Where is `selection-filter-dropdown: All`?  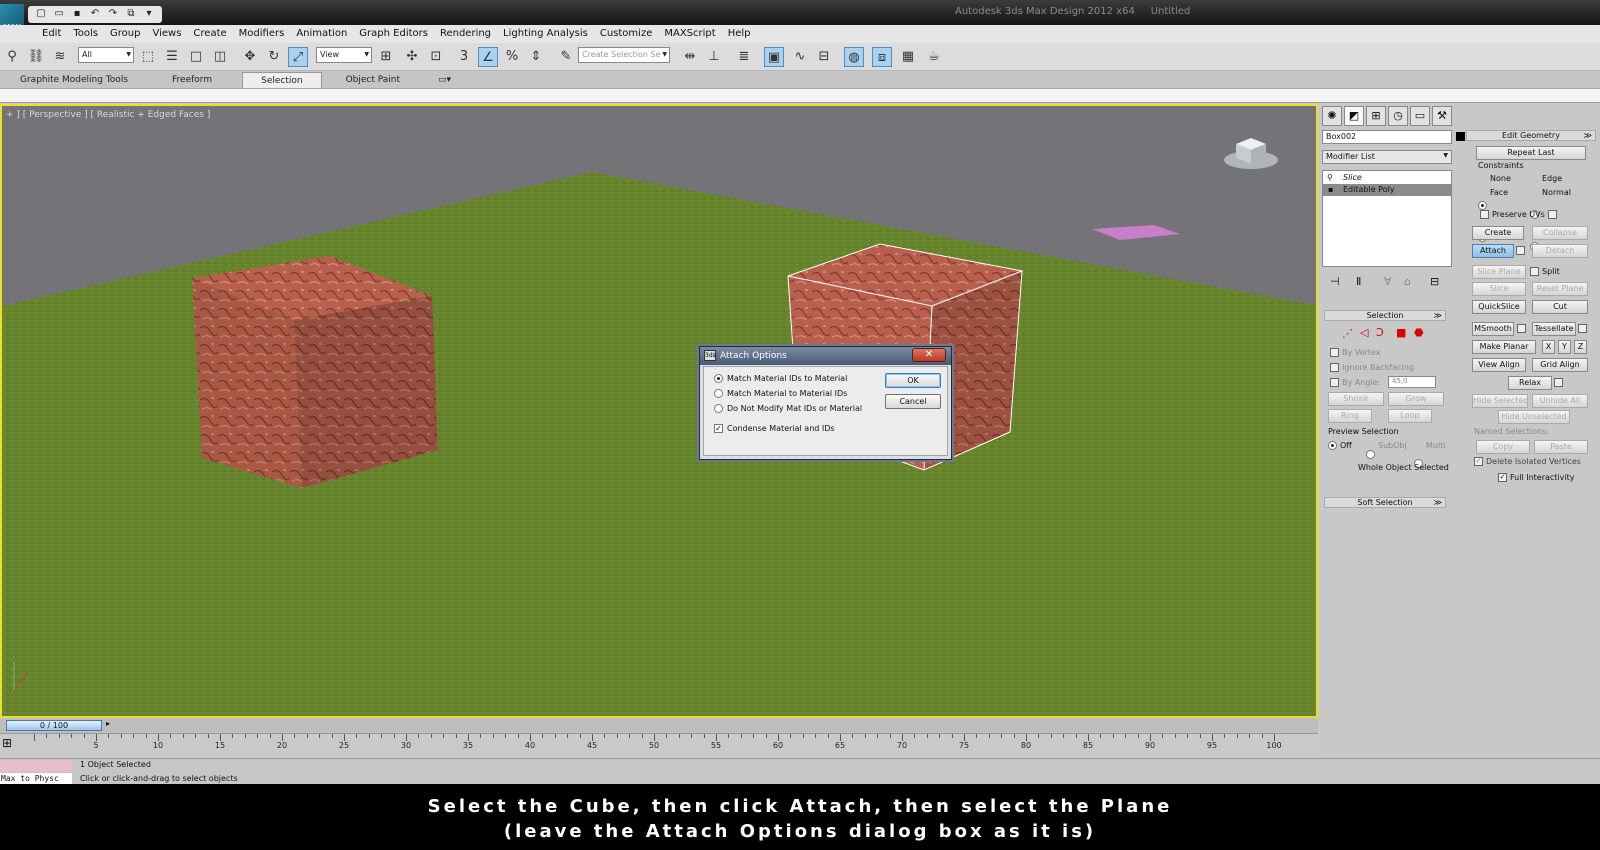
selection-filter-dropdown: All is located at coordinates (106, 55).